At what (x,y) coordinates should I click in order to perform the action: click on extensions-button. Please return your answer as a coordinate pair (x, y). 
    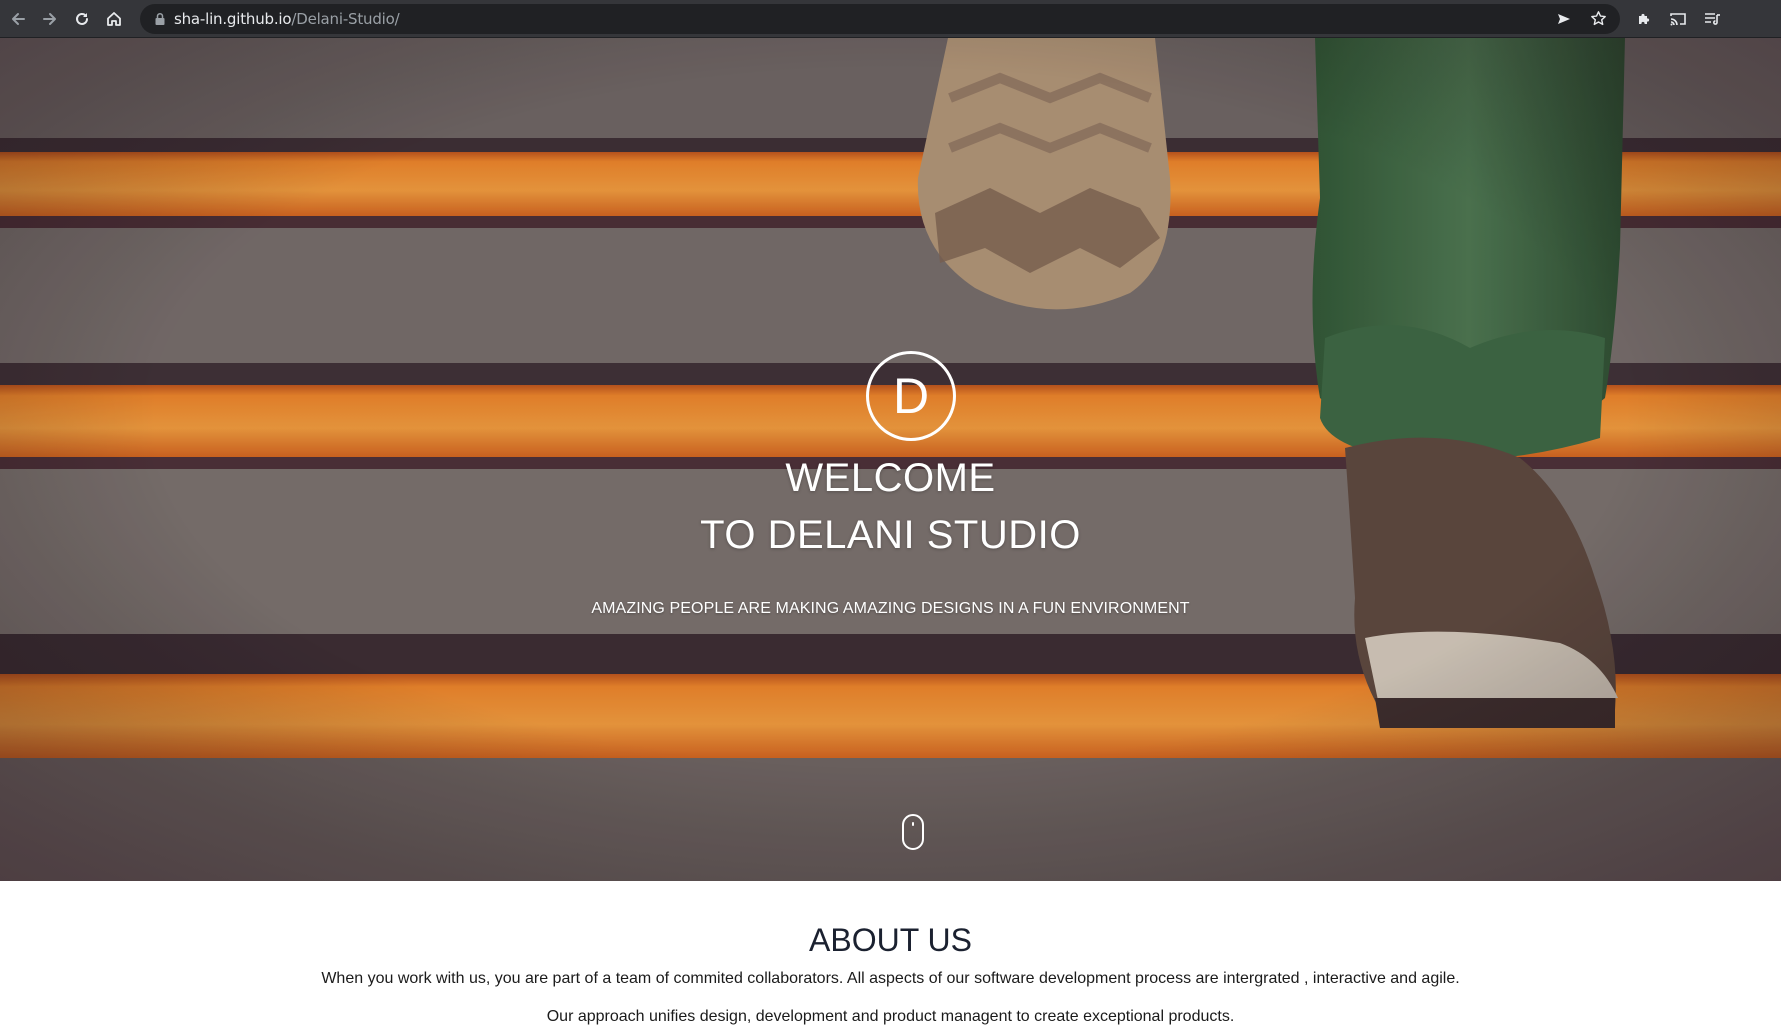
    Looking at the image, I should click on (1644, 19).